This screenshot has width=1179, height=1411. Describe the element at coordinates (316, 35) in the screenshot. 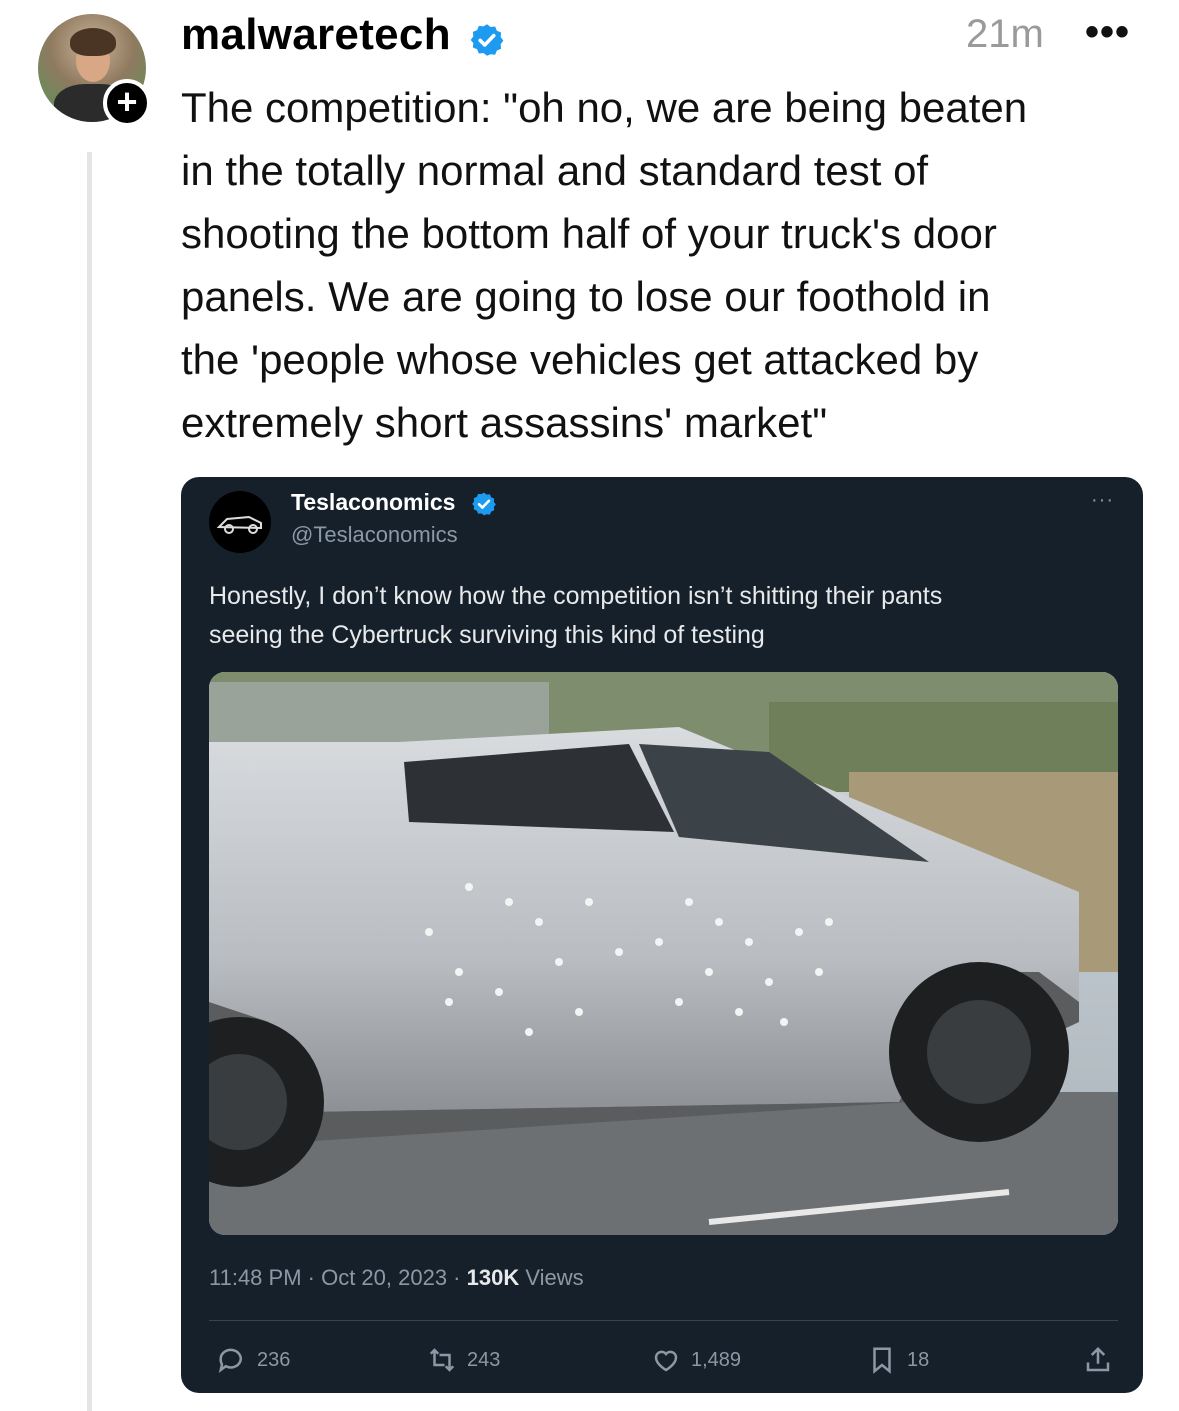

I see `author-username: malwaretech` at that location.